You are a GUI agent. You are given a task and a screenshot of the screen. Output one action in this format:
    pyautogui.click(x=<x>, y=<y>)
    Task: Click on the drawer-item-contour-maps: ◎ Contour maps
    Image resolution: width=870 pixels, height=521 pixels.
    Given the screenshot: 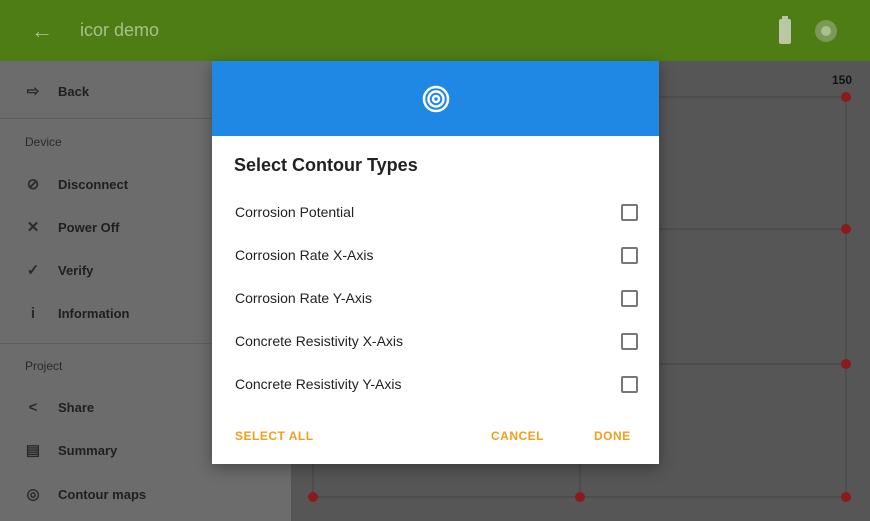 What is the action you would take?
    pyautogui.click(x=145, y=494)
    